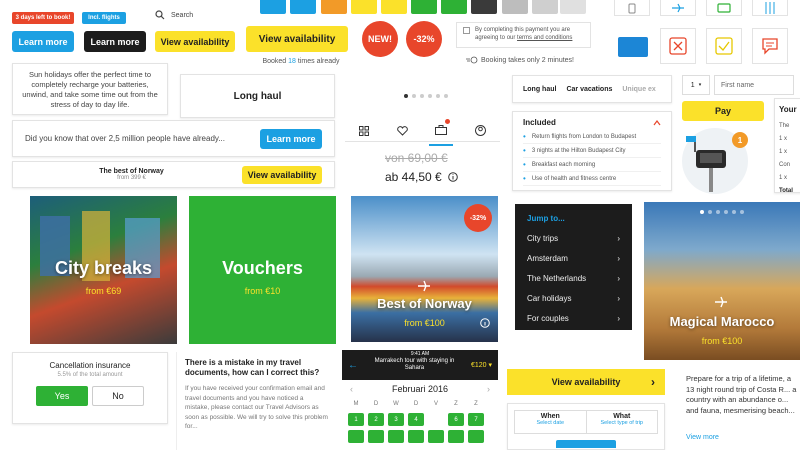  Describe the element at coordinates (573, 278) in the screenshot. I see `jump-item-netherlands: The Netherlands ›` at that location.